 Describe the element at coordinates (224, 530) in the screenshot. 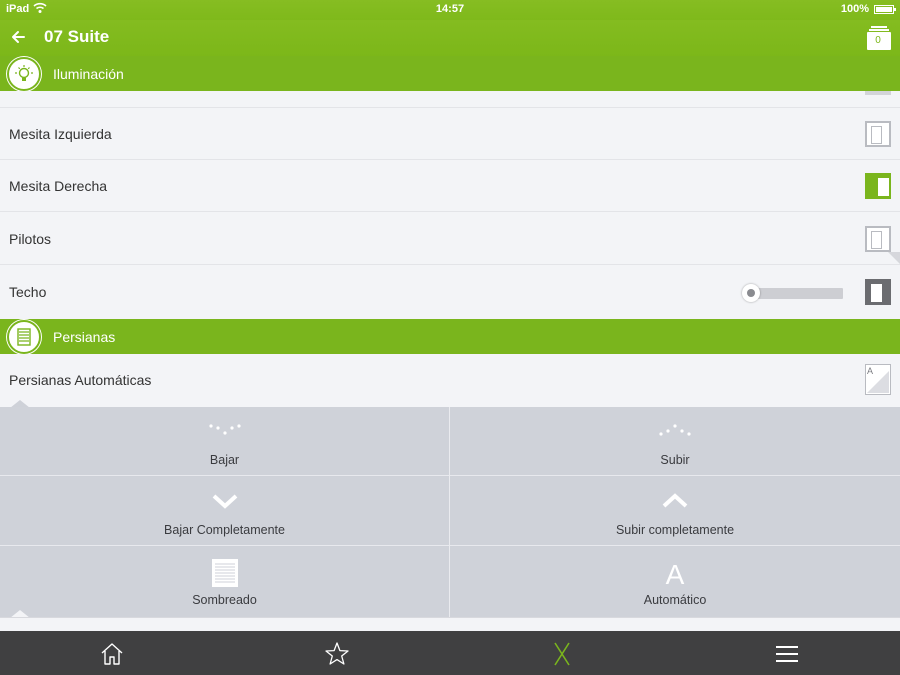

I see `action-label: Bajar Completamente` at that location.